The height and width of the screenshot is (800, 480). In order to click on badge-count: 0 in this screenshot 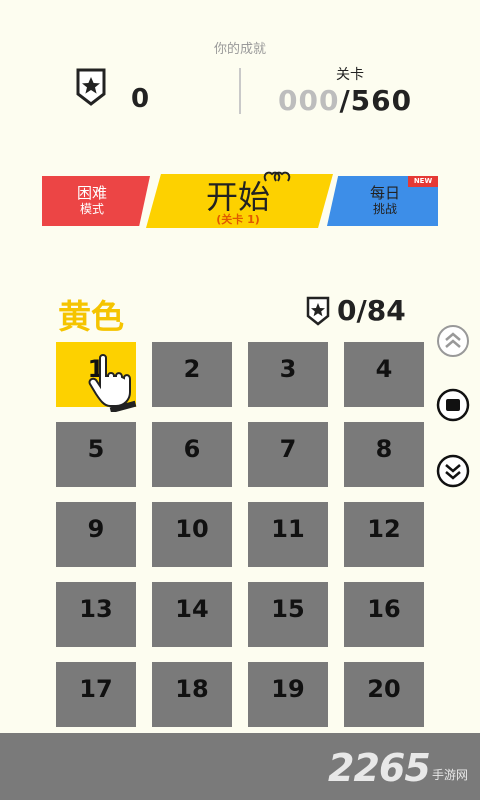, I will do `click(140, 99)`.